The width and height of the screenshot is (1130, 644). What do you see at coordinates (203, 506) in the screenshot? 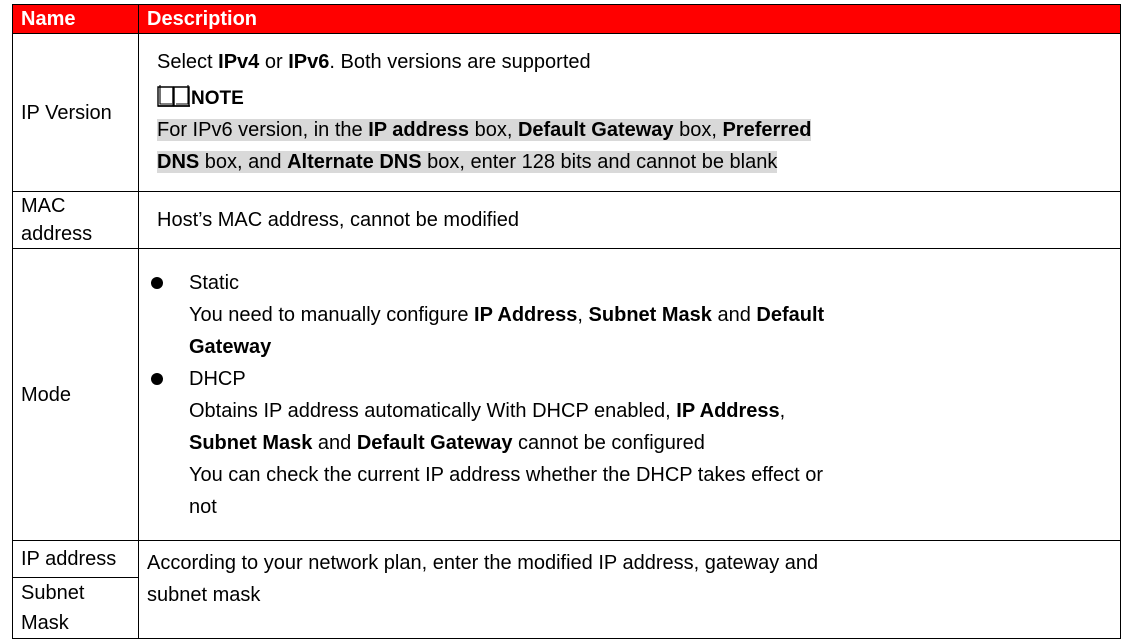
I see `dhcp-line-4: not` at bounding box center [203, 506].